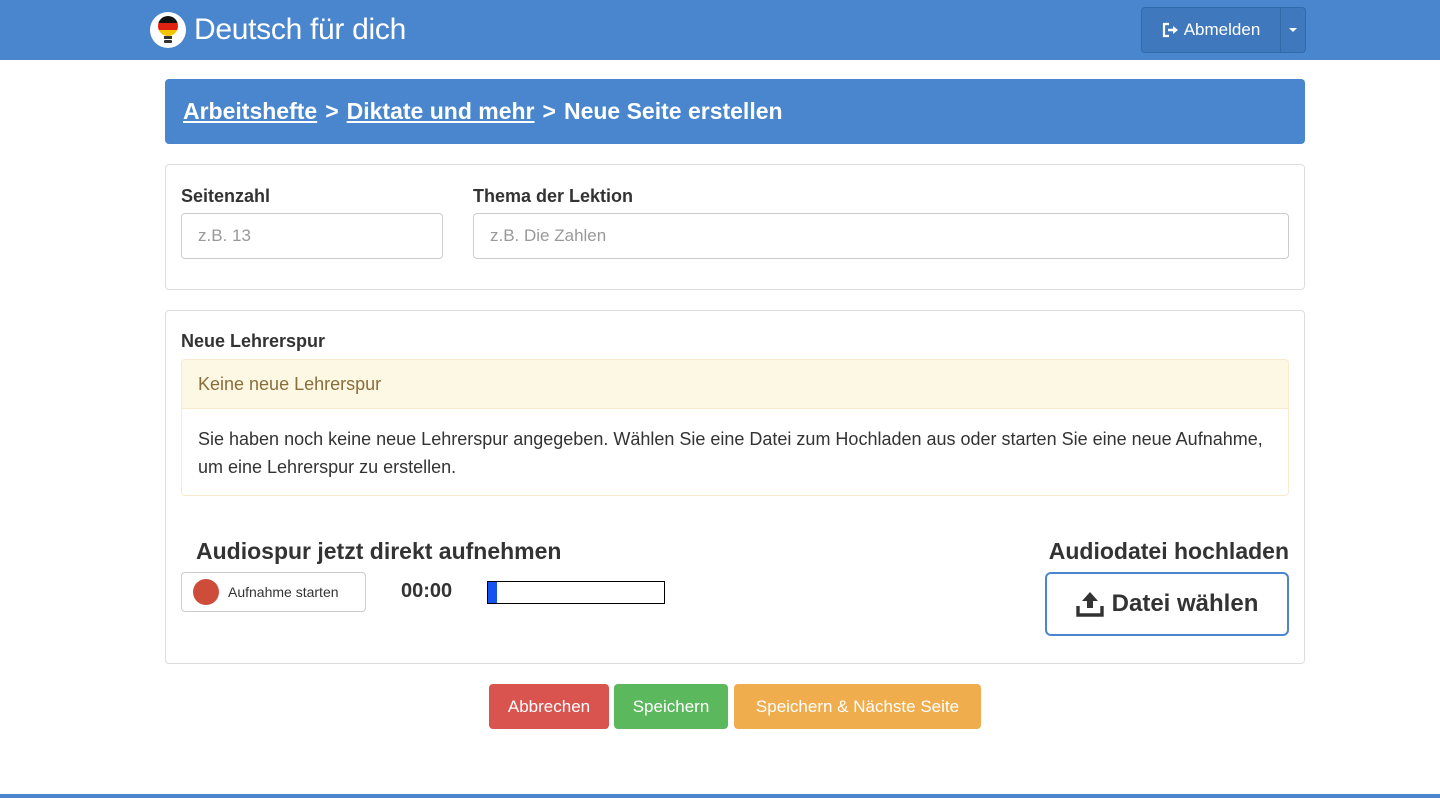  Describe the element at coordinates (427, 591) in the screenshot. I see `recording-timer: 00:00` at that location.